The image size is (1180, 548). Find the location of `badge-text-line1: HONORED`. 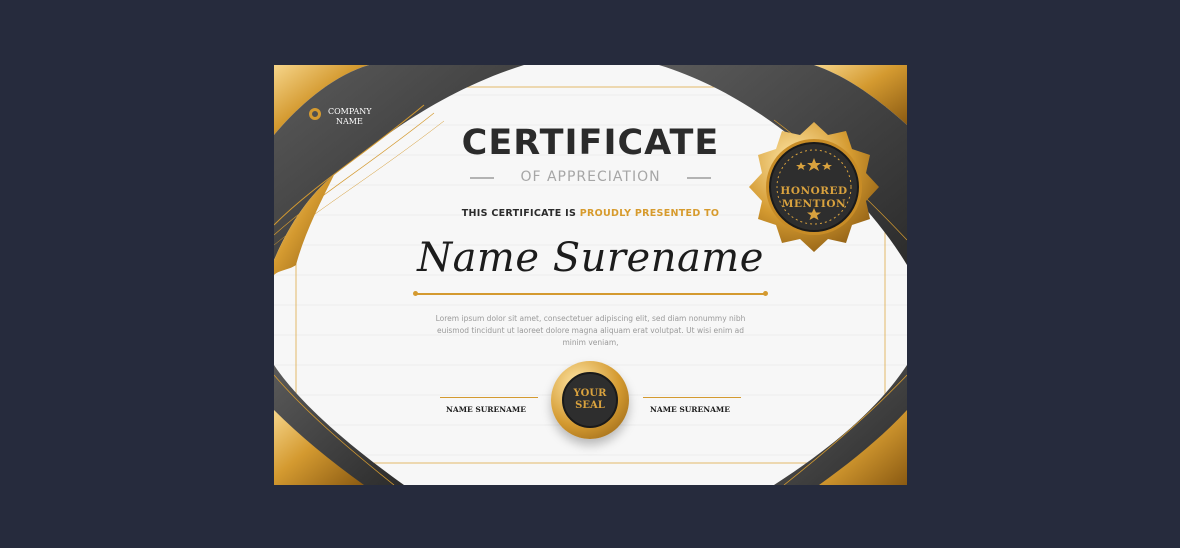

badge-text-line1: HONORED is located at coordinates (814, 191).